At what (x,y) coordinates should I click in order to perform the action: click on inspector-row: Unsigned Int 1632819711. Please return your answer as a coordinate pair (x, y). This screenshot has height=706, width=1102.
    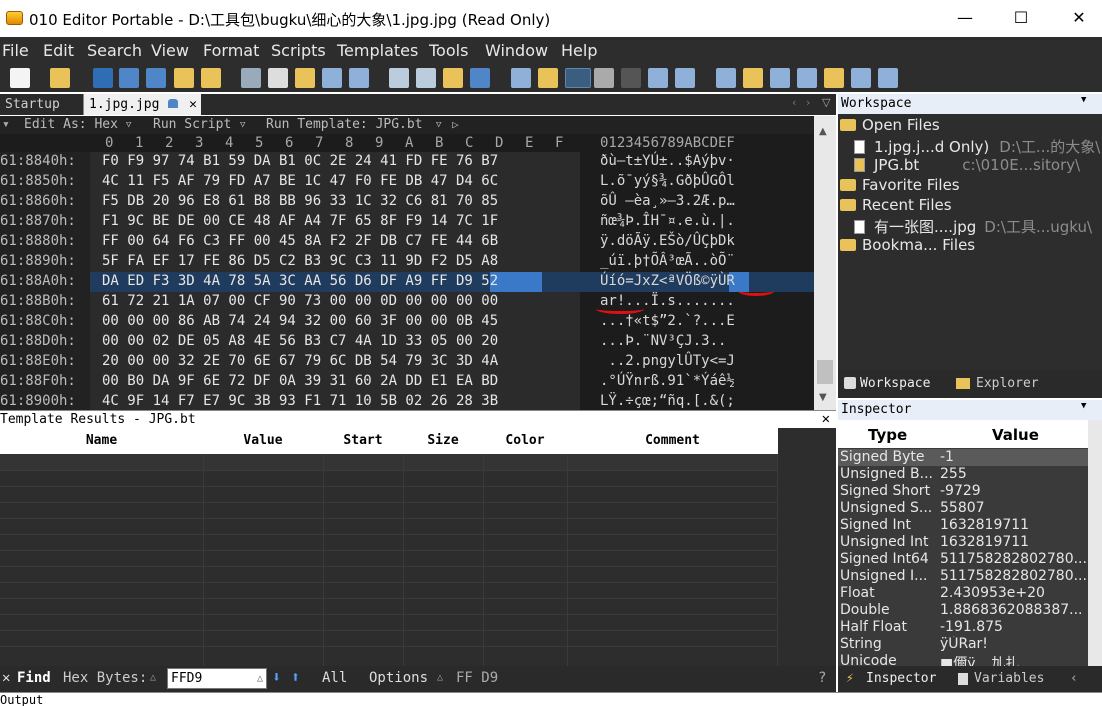
    Looking at the image, I should click on (963, 542).